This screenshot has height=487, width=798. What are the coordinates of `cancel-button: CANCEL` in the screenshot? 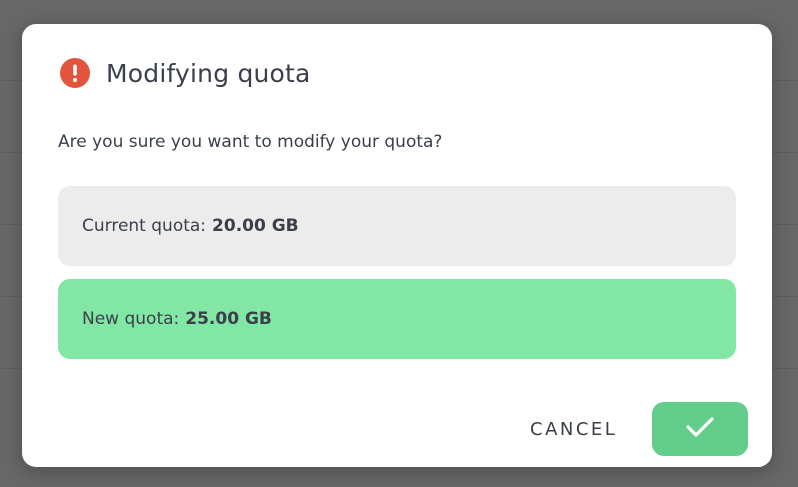 It's located at (573, 429).